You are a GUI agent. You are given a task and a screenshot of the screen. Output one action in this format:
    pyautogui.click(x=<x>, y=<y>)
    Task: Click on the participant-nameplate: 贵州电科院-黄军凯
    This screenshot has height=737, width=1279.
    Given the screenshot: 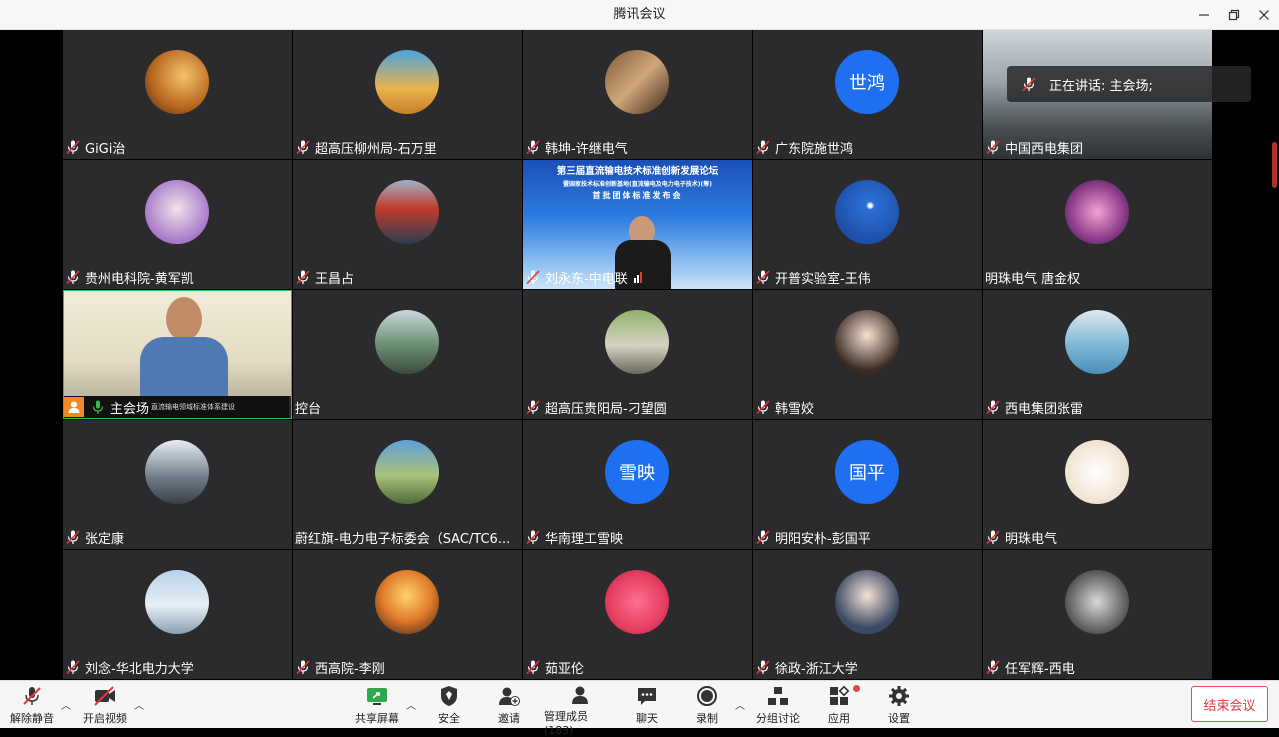 What is the action you would take?
    pyautogui.click(x=129, y=277)
    